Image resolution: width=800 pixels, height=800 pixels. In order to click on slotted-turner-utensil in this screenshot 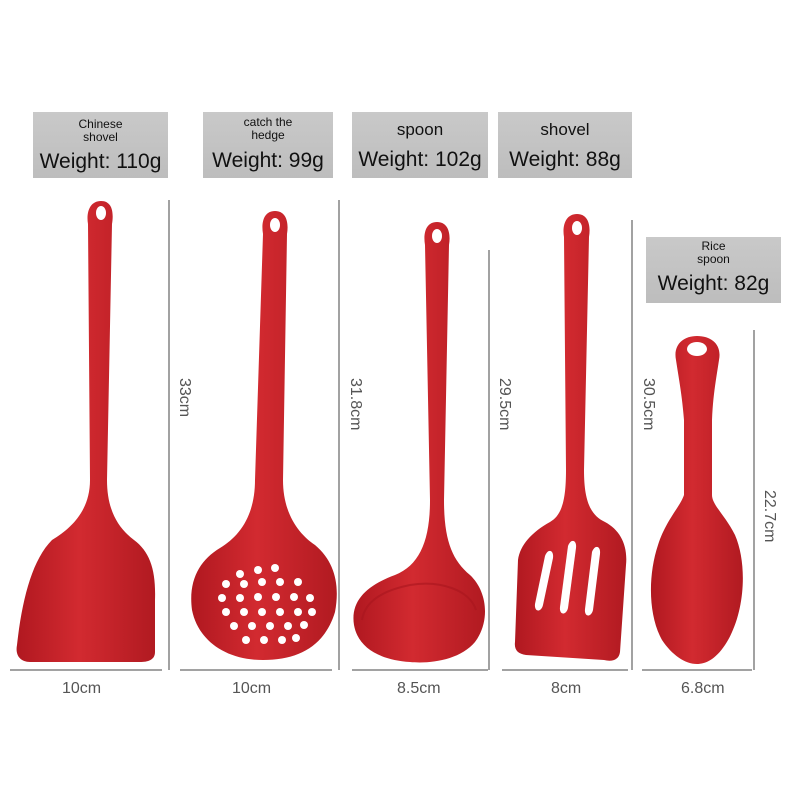, I will do `click(570, 437)`.